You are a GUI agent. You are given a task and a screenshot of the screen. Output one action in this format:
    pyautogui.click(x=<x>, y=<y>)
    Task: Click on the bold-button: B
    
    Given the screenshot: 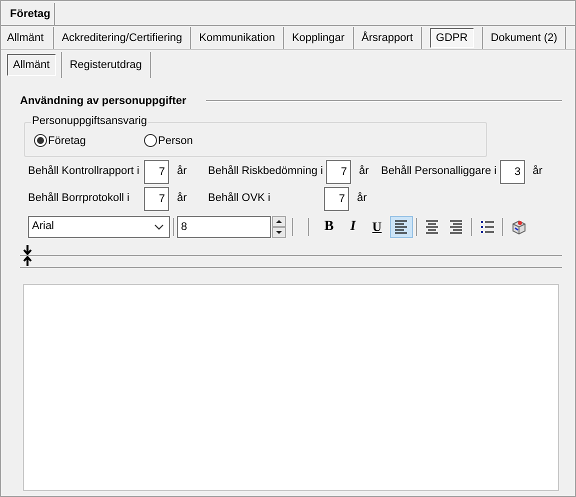 What is the action you would take?
    pyautogui.click(x=329, y=227)
    